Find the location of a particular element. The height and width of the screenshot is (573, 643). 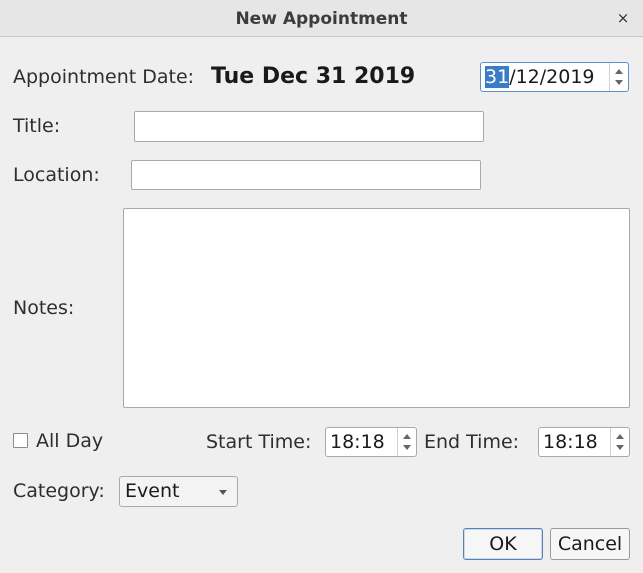

start-time-arrows is located at coordinates (406, 442).